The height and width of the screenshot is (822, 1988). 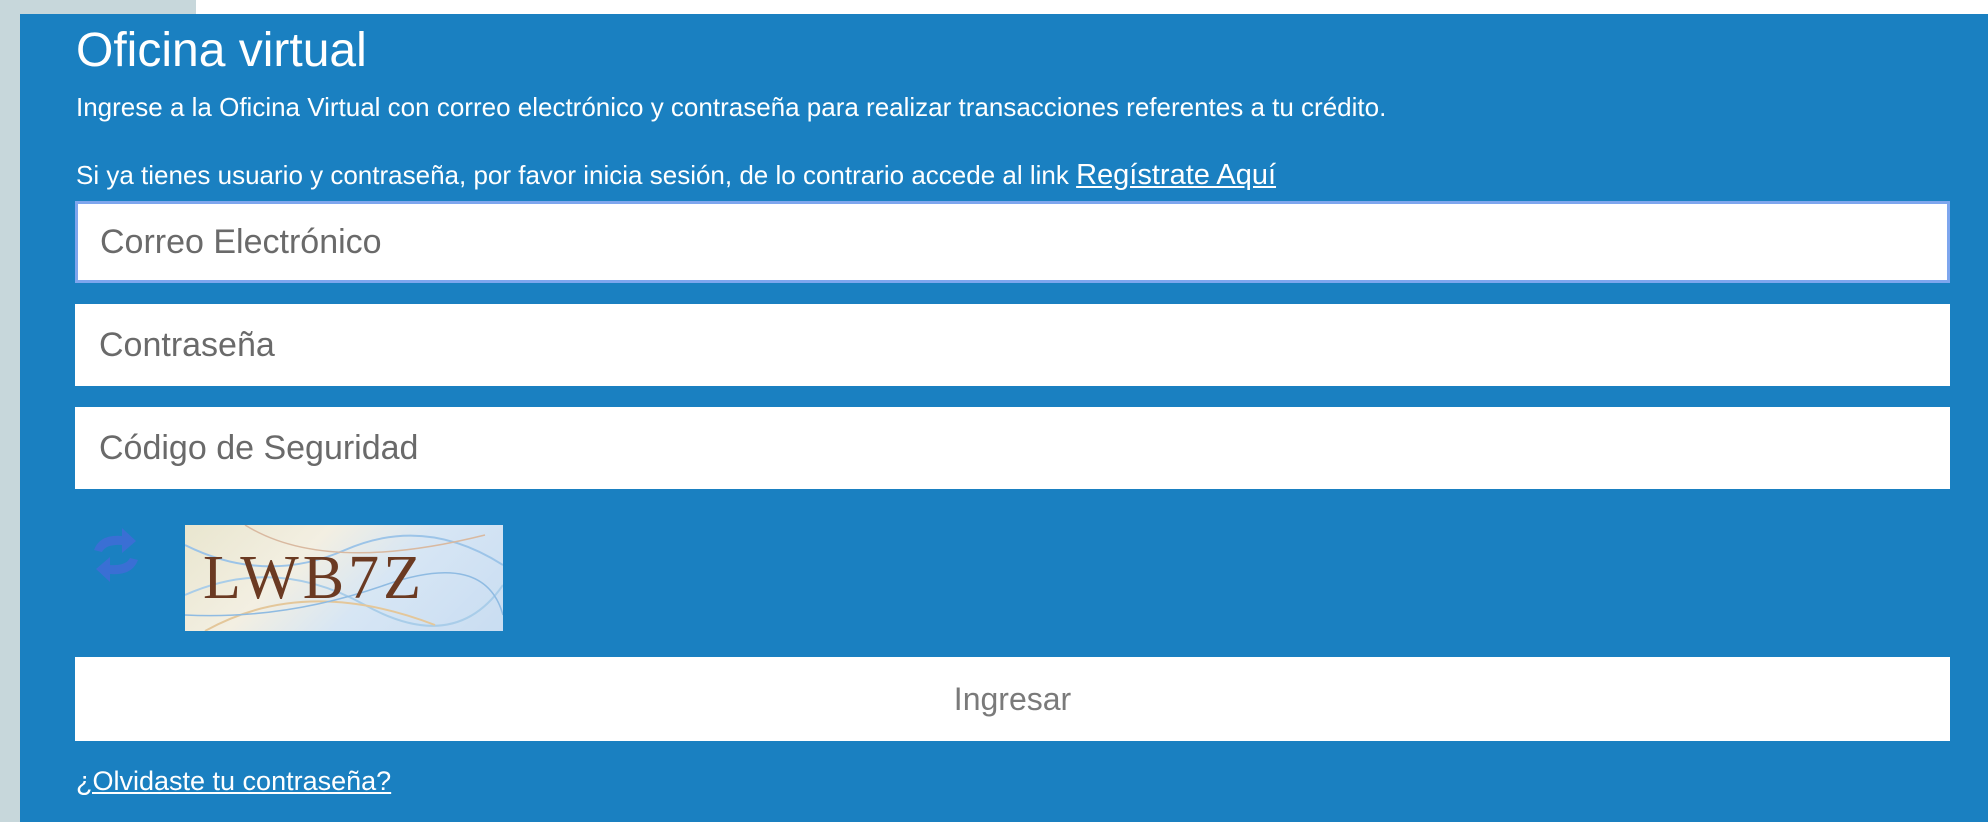 I want to click on security-code-field, so click(x=1012, y=448).